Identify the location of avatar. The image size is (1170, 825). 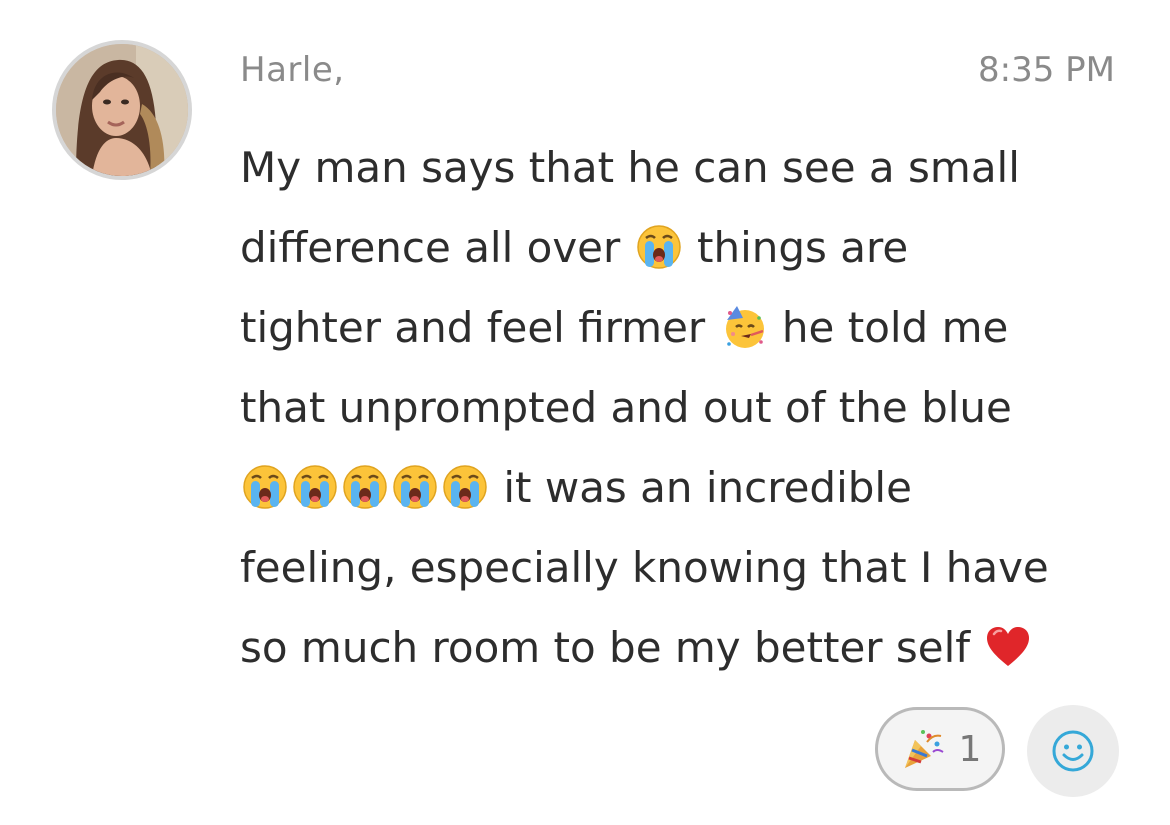
(122, 110).